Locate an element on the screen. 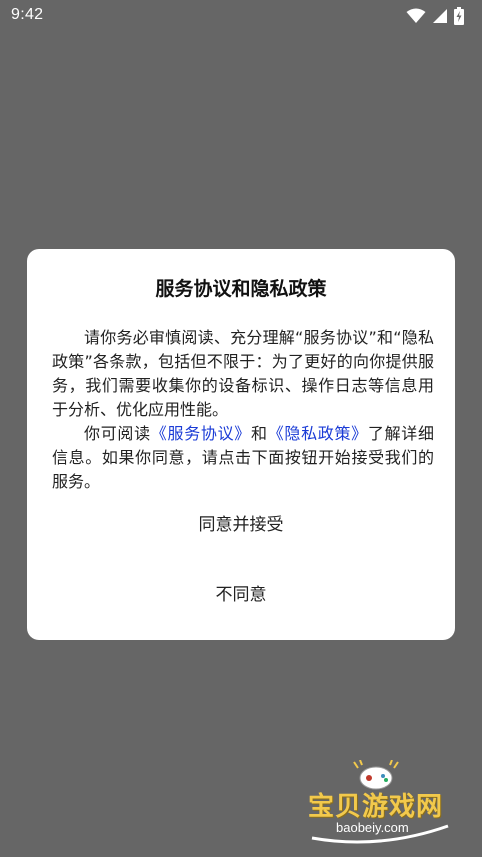 The image size is (482, 857). accept-button: 同意并接受 is located at coordinates (241, 525).